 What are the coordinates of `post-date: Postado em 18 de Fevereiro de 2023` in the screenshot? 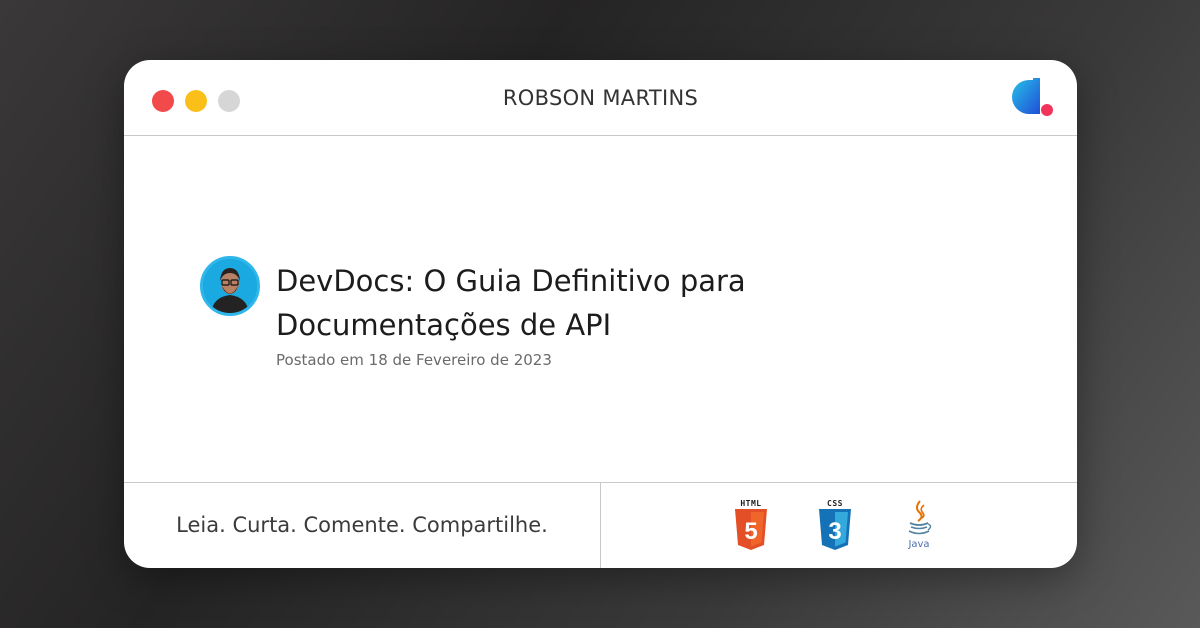 It's located at (414, 360).